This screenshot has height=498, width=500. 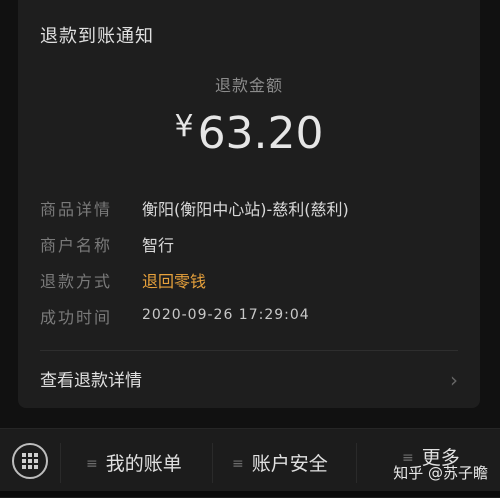 What do you see at coordinates (76, 245) in the screenshot?
I see `row-key: 商户名称` at bounding box center [76, 245].